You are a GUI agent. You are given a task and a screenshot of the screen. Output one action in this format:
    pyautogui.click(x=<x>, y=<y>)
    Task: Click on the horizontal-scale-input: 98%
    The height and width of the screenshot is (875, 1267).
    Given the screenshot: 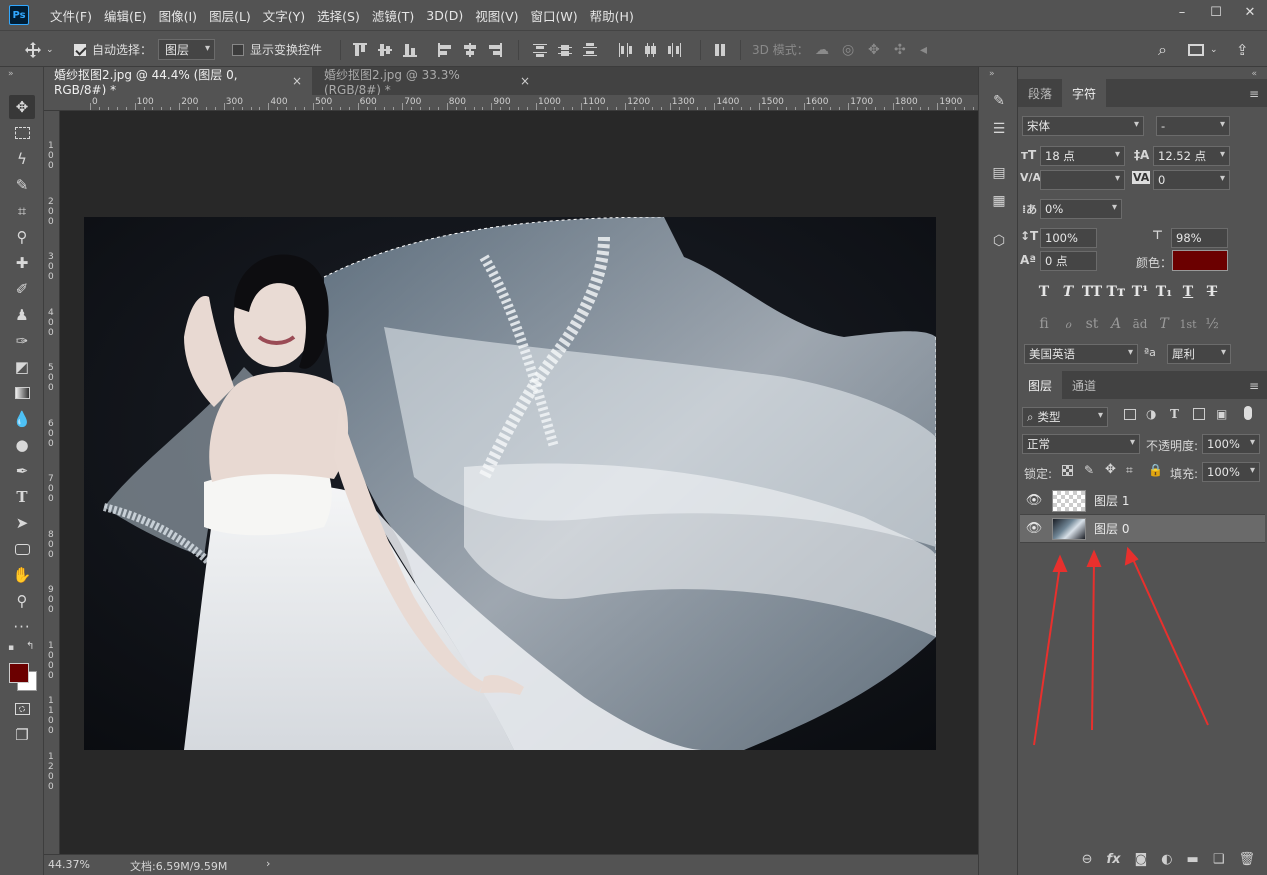 What is the action you would take?
    pyautogui.click(x=1199, y=238)
    